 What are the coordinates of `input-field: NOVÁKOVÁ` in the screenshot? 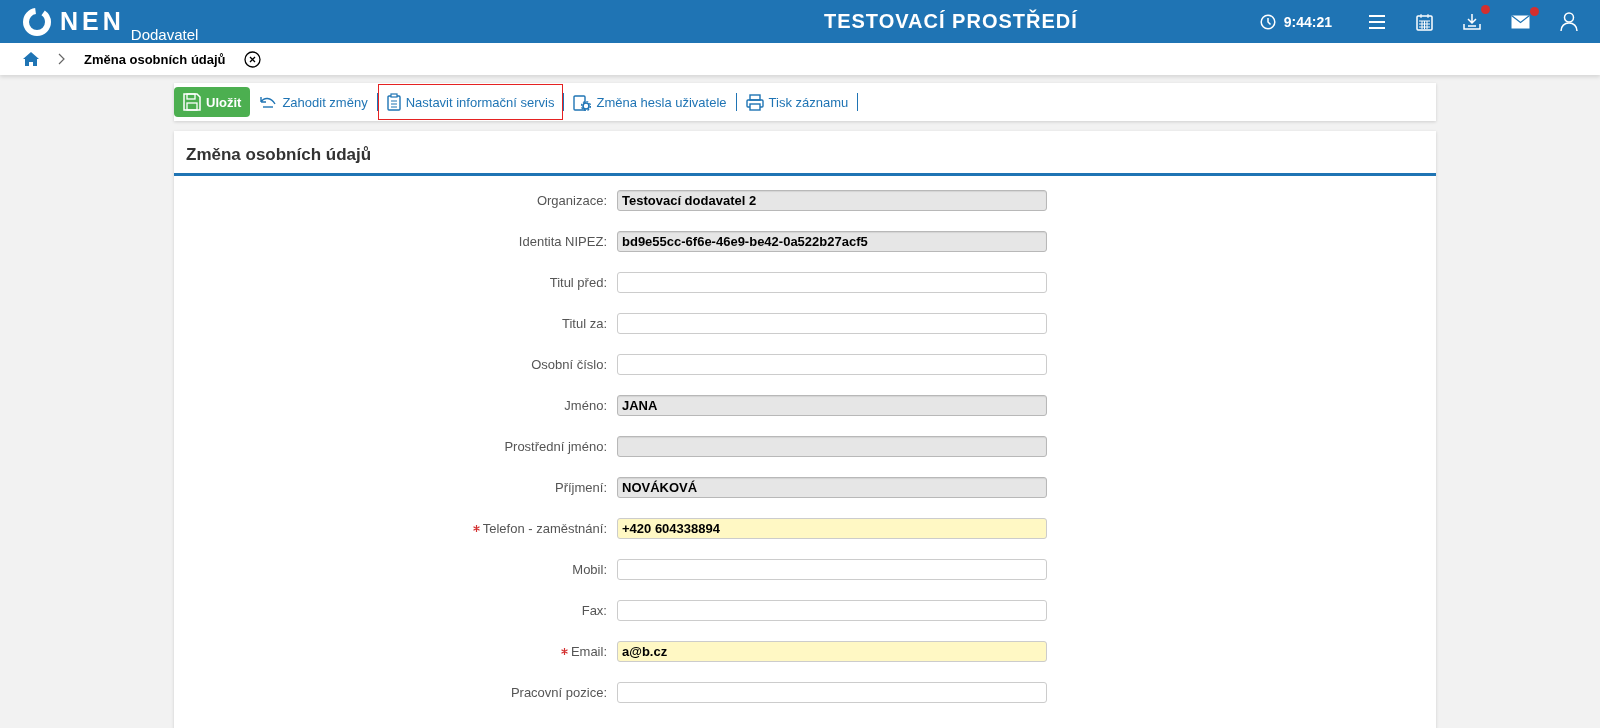 It's located at (832, 487).